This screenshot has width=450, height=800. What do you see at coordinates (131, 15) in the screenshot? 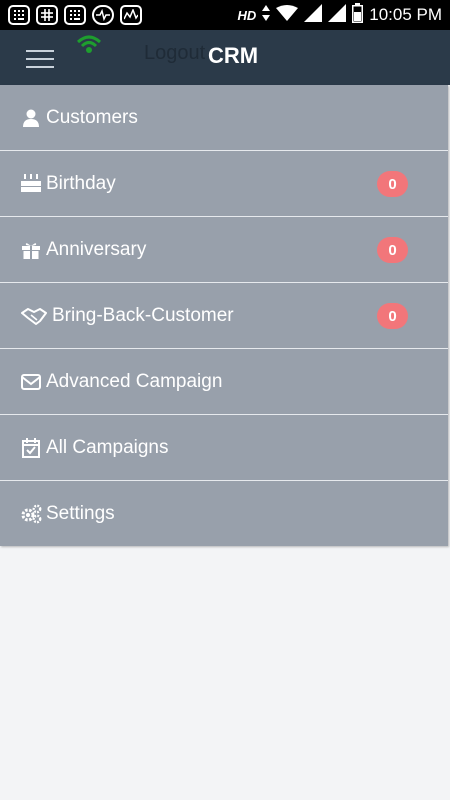
I see `chart-icon` at bounding box center [131, 15].